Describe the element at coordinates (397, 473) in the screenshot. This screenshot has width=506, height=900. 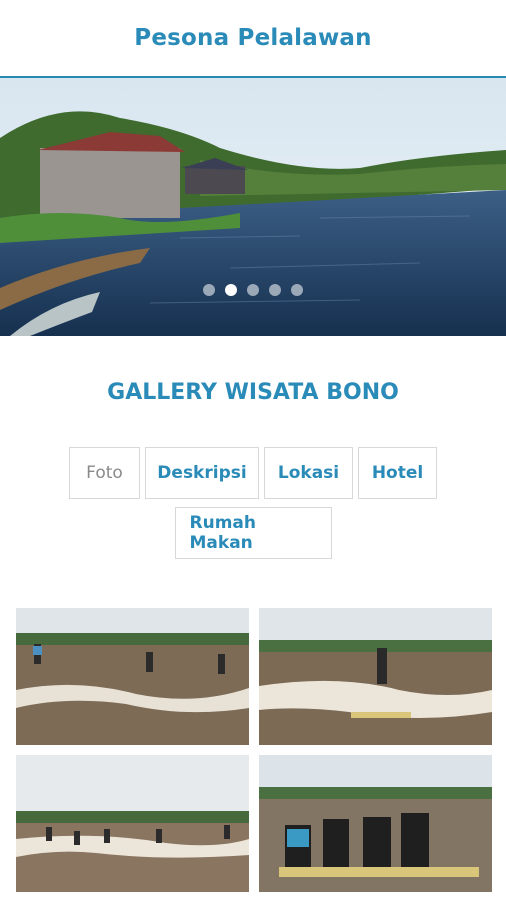
I see `tab-hotel: Hotel` at that location.